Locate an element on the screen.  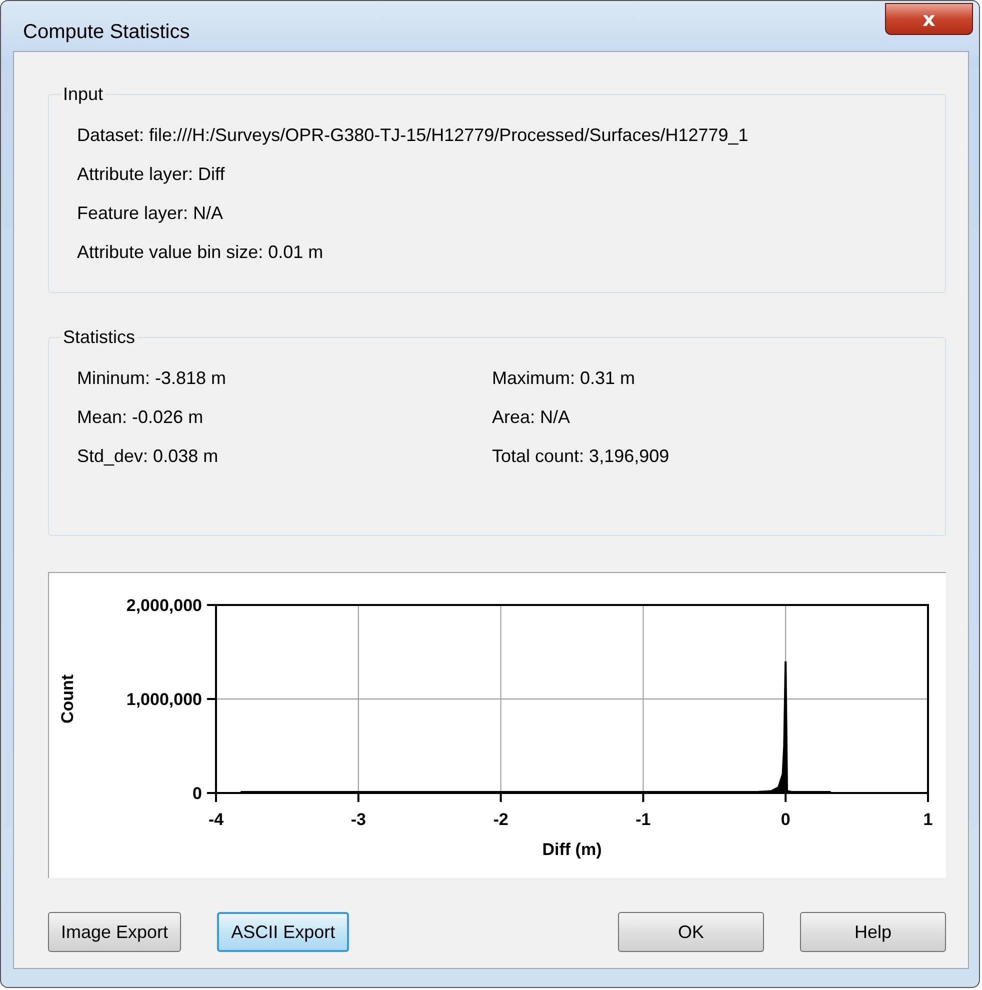
close-button: x is located at coordinates (929, 19).